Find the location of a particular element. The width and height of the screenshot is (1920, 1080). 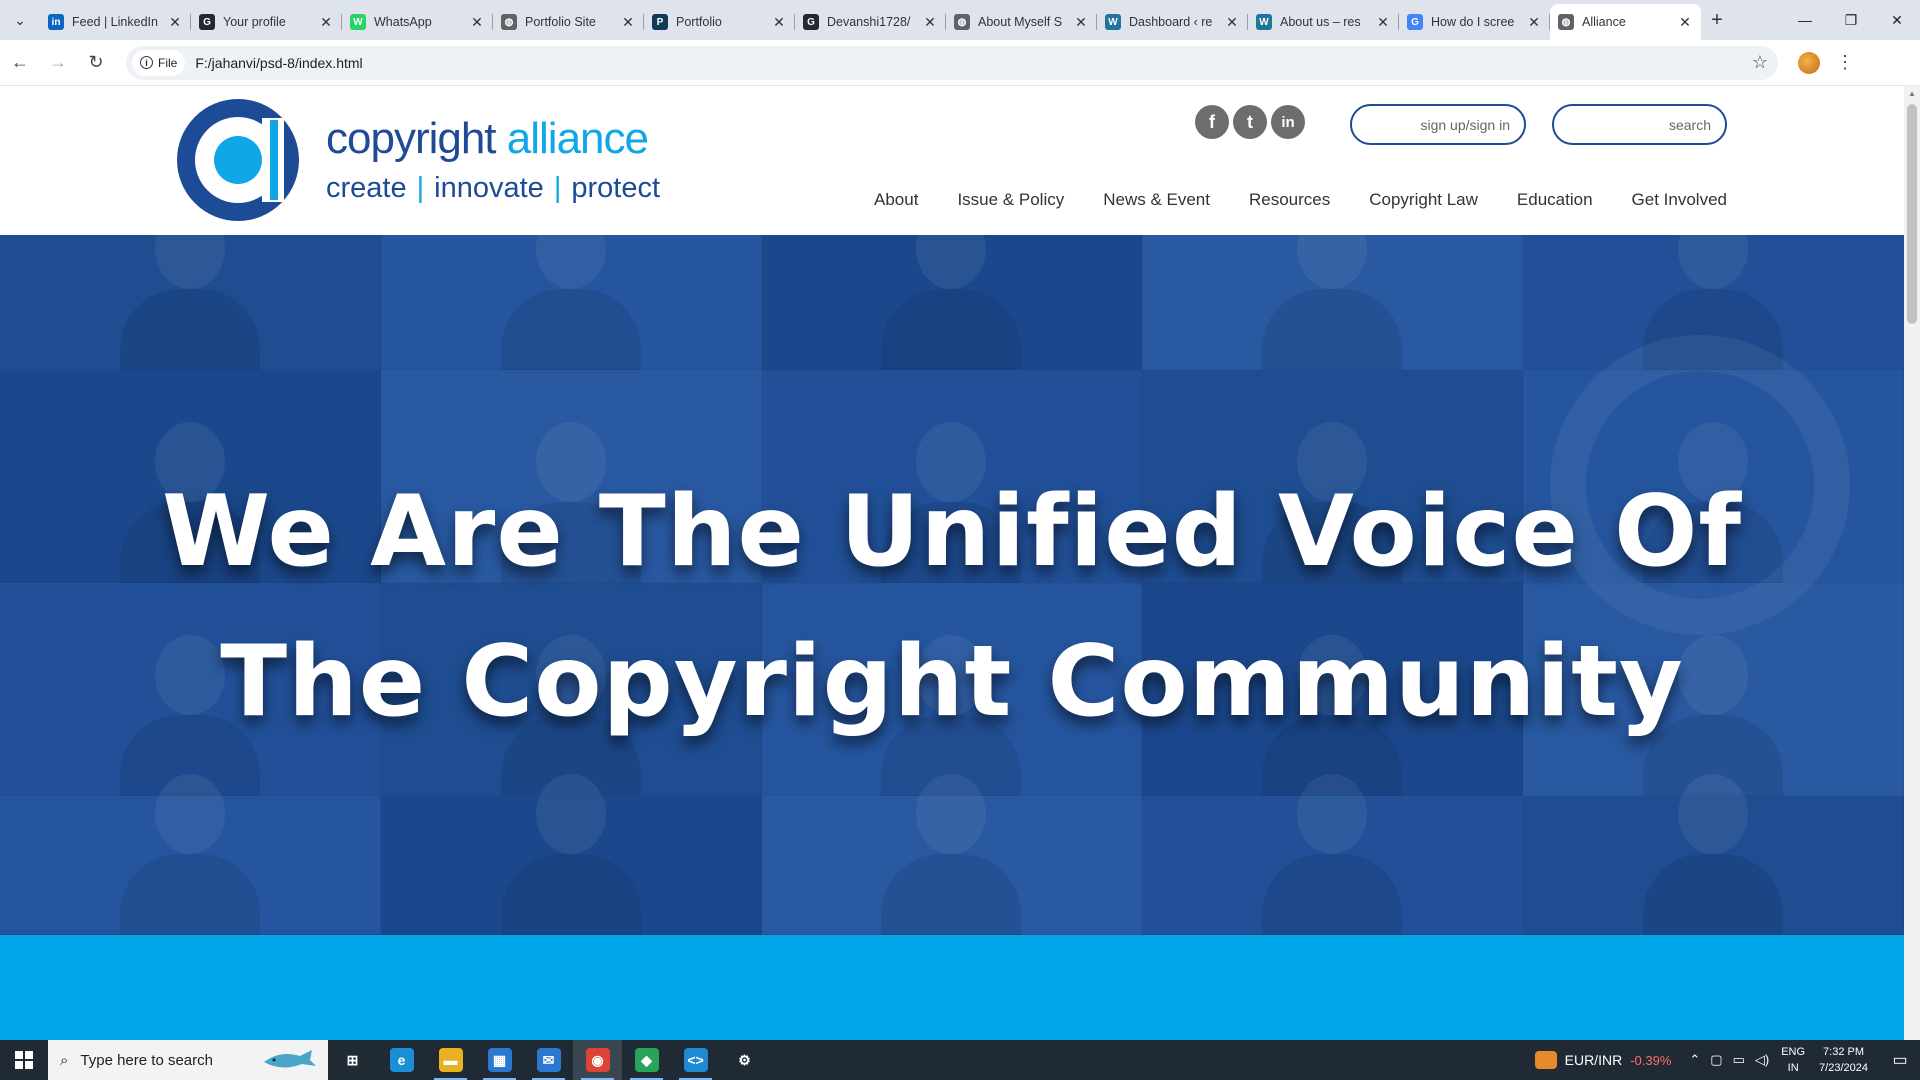

site-chip-label: File is located at coordinates (168, 62).